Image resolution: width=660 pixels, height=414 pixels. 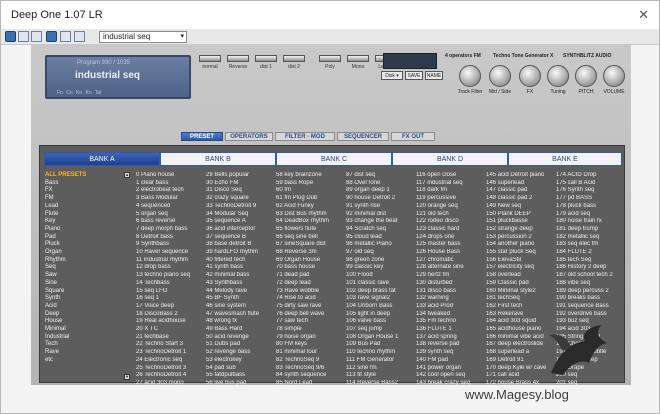 I want to click on preset-item: 73 Rave wobble, so click(x=316, y=292).